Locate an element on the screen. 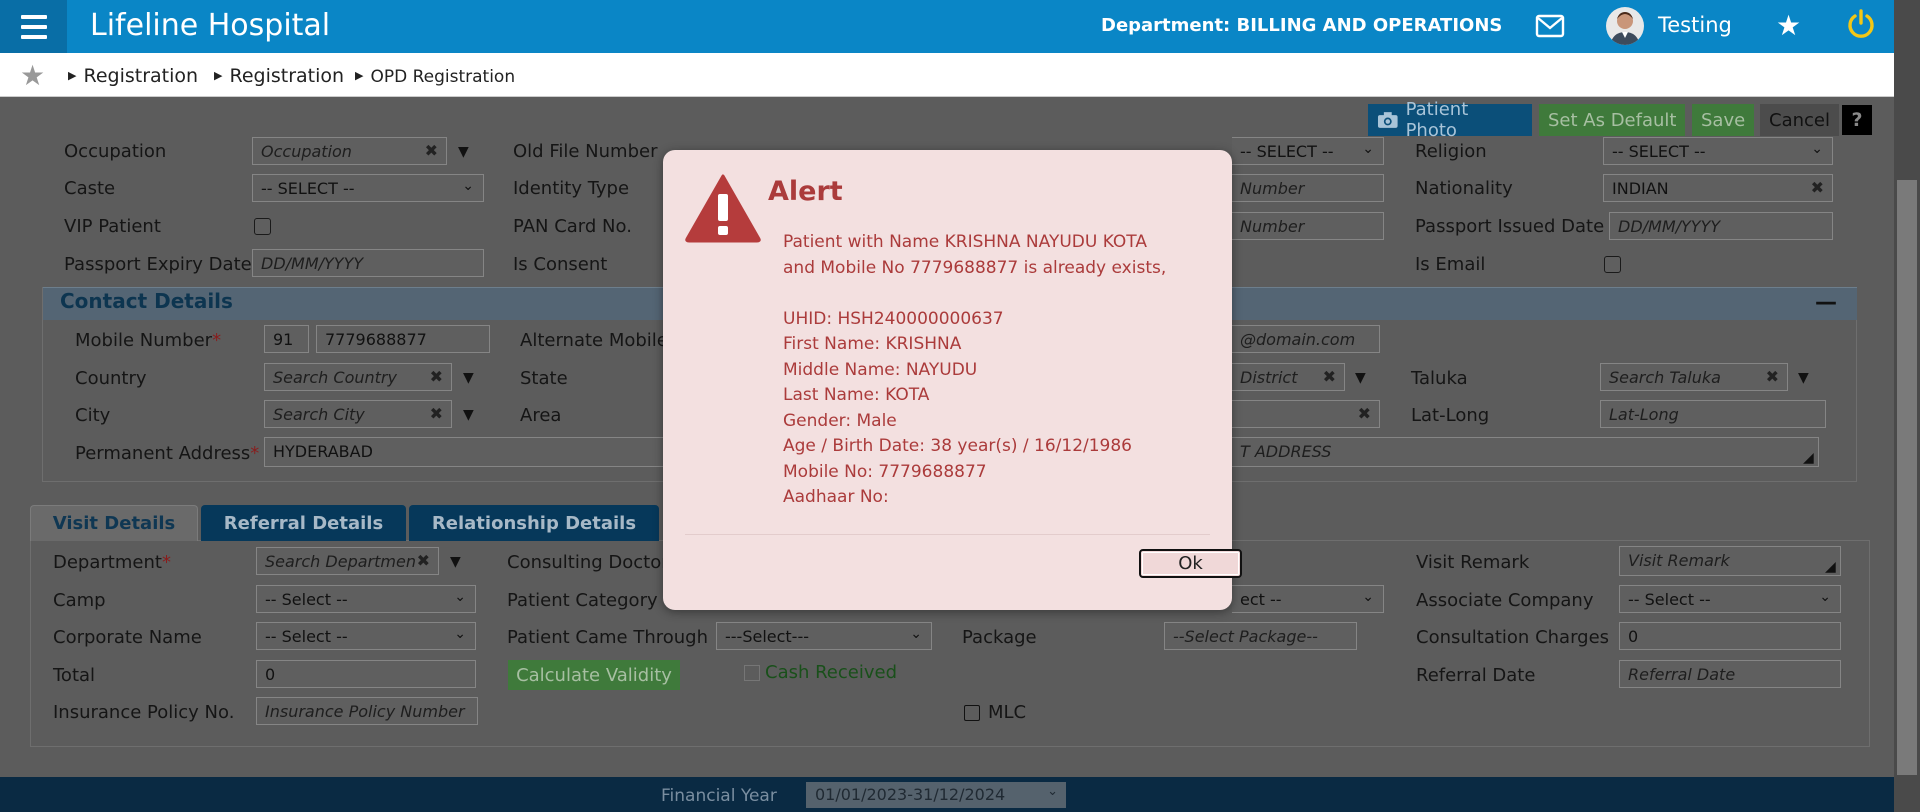 The image size is (1920, 812). mobile-number-value: 7779688877 is located at coordinates (376, 339).